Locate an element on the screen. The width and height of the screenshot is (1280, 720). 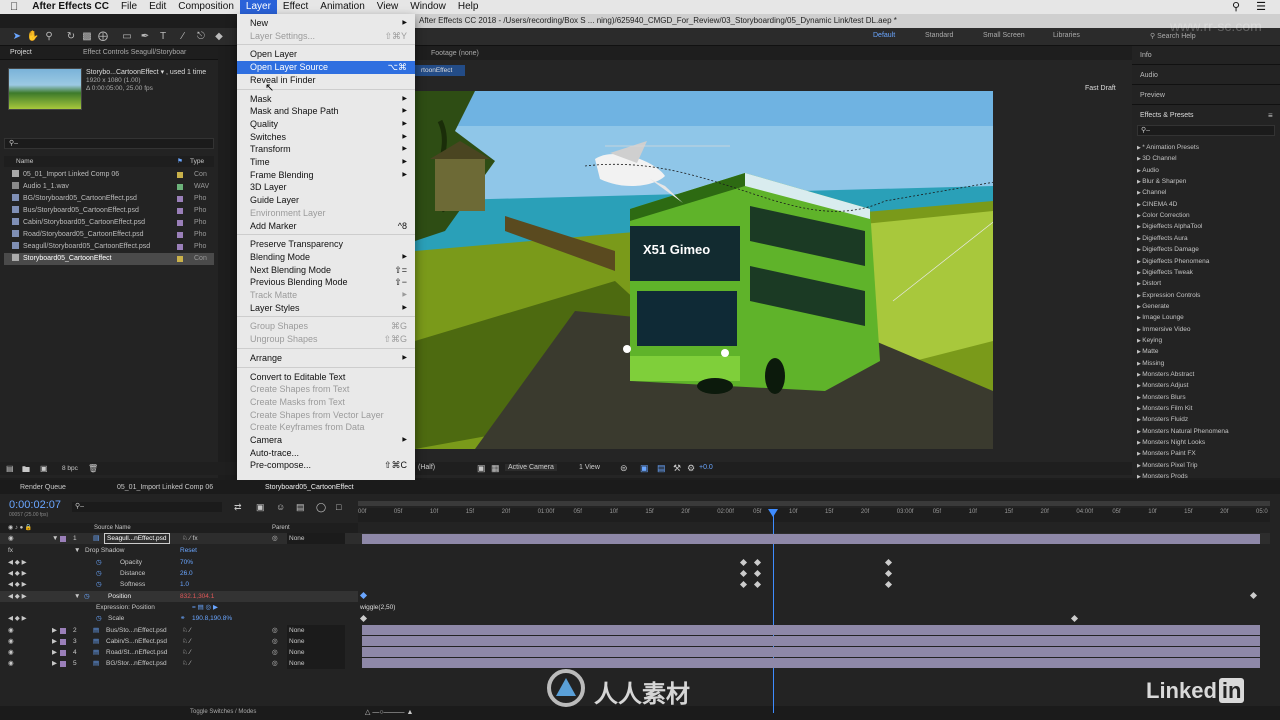
menu-item-new: New ▶ is located at coordinates (326, 23).